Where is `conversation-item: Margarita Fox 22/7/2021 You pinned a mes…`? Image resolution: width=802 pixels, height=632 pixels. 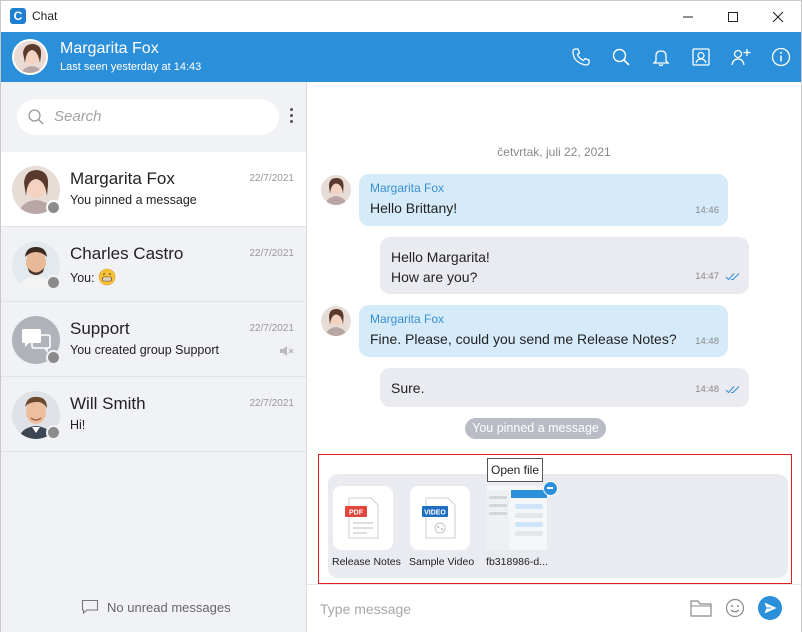
conversation-item: Margarita Fox 22/7/2021 You pinned a mes… is located at coordinates (153, 189).